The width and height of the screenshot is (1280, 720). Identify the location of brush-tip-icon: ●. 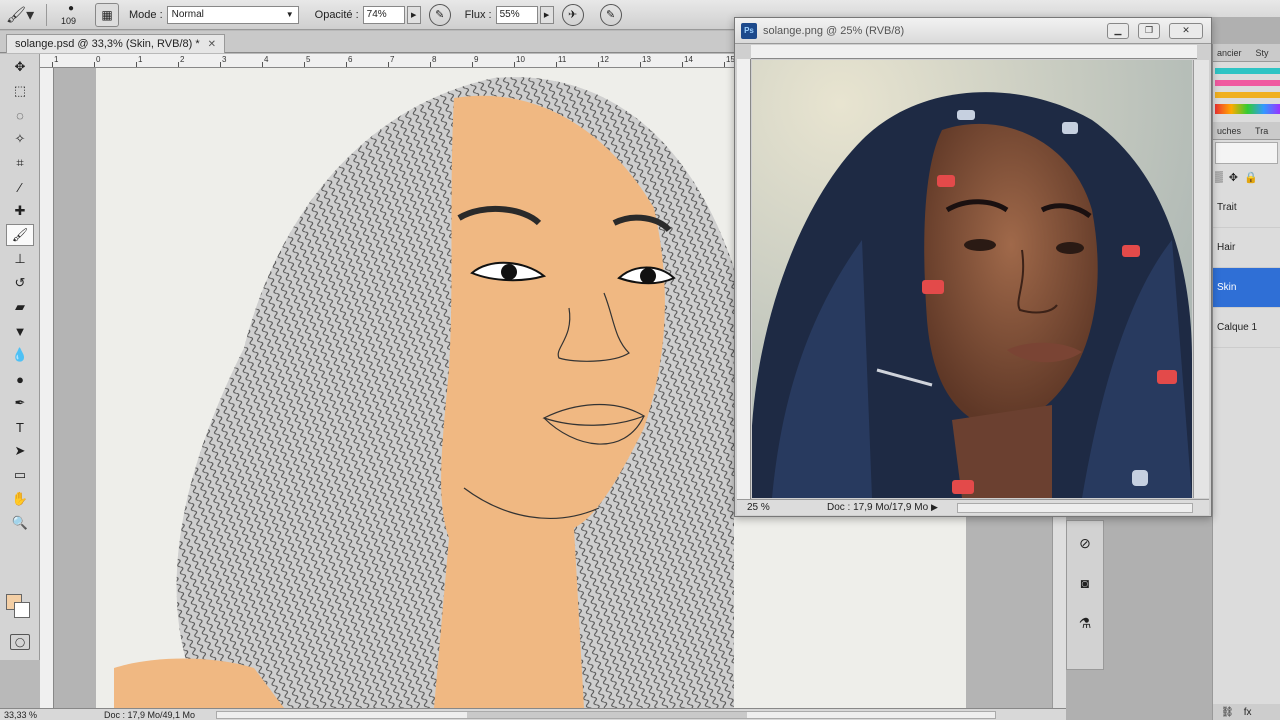
(71, 8).